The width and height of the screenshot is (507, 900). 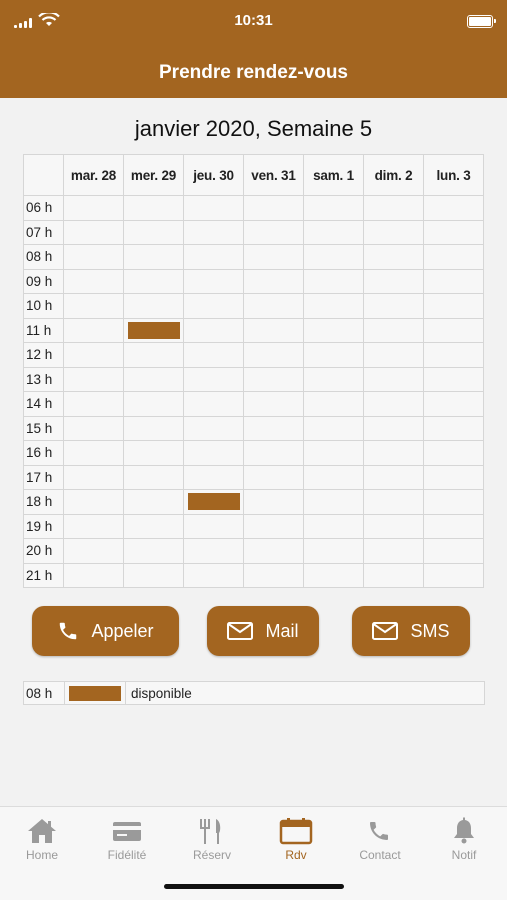 I want to click on sms-button: SMS, so click(x=411, y=631).